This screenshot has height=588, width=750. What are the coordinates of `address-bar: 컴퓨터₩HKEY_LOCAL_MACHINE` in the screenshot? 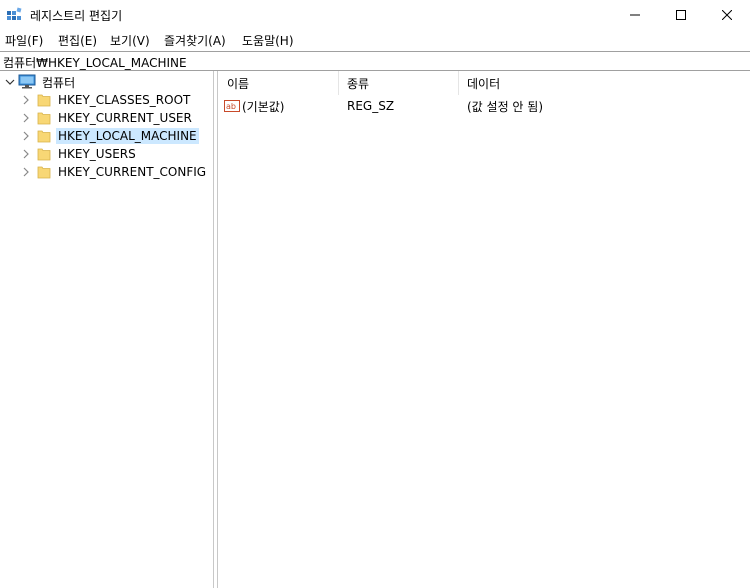 It's located at (375, 61).